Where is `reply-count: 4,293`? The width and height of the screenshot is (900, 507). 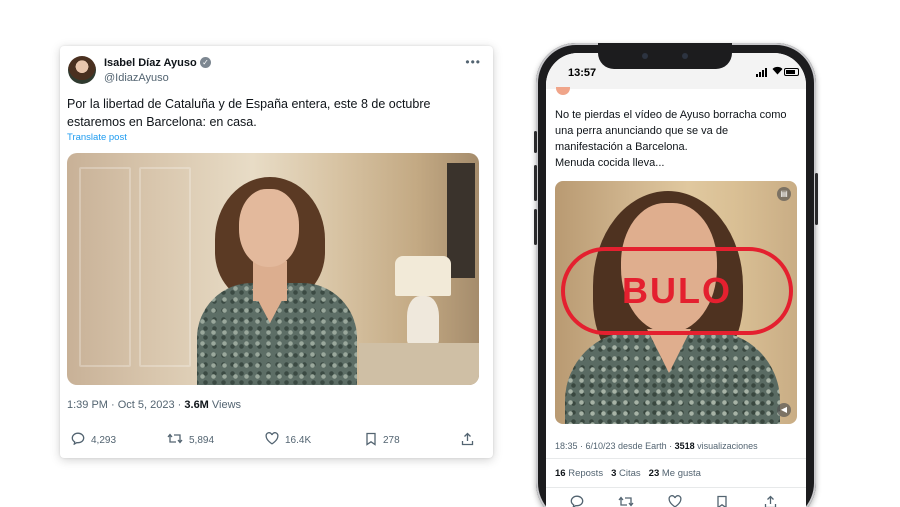 reply-count: 4,293 is located at coordinates (104, 440).